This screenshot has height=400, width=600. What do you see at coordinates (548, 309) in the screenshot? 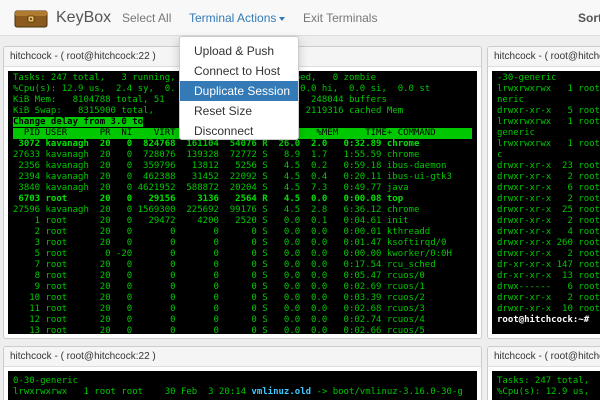
I see `terminal-line: drwxr-xr-x 10 root` at bounding box center [548, 309].